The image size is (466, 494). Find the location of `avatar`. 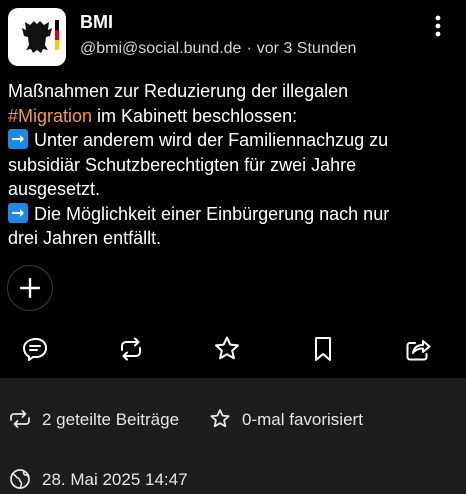

avatar is located at coordinates (37, 37).